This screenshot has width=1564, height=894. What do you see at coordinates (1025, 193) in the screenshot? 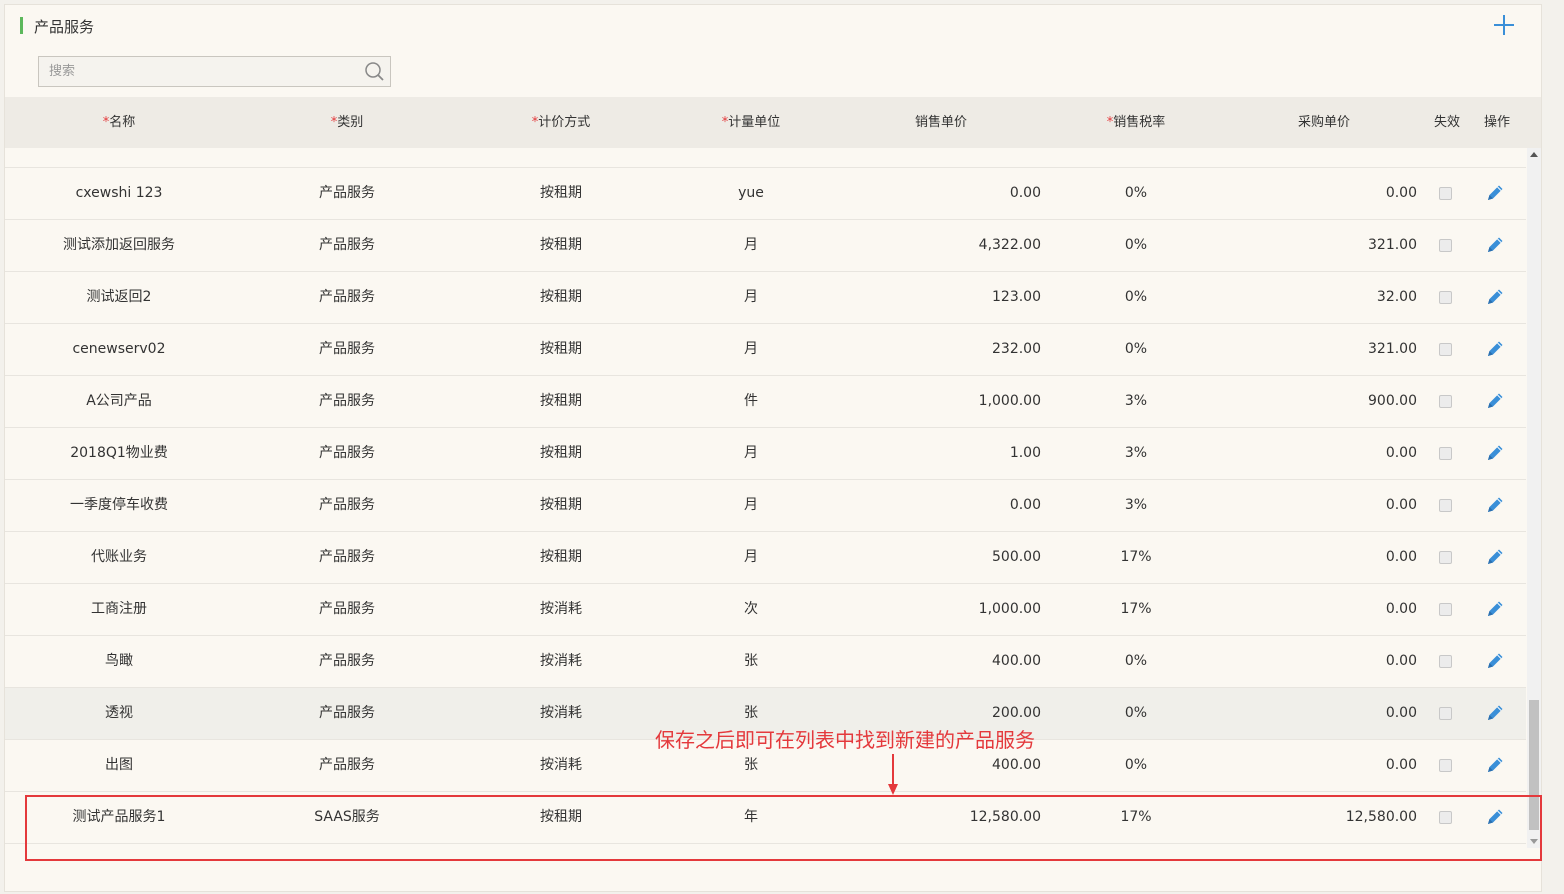
I see `cell-sale-price: 0.00` at bounding box center [1025, 193].